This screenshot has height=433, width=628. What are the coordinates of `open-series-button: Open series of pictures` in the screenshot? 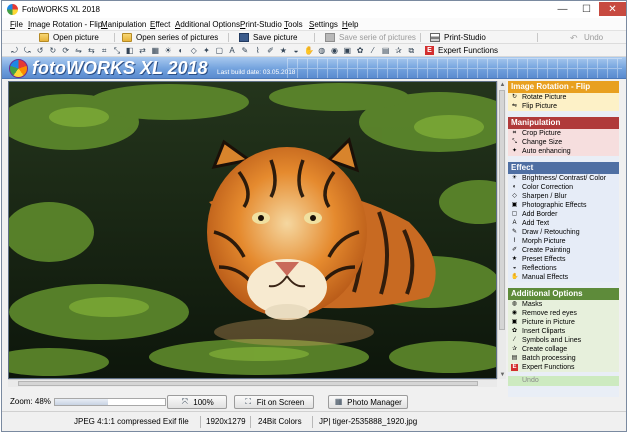 It's located at (170, 37).